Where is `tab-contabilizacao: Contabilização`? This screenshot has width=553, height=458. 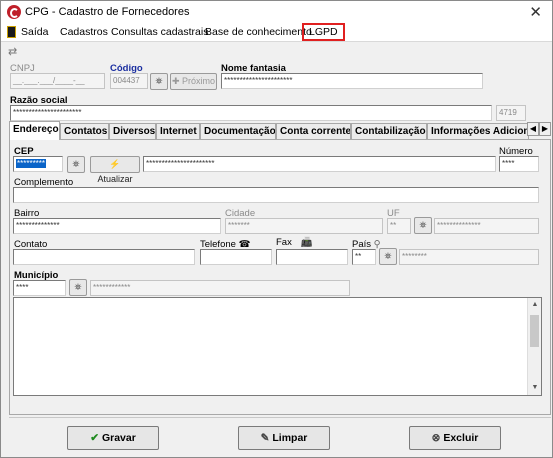
tab-contabilizacao: Contabilização is located at coordinates (389, 131).